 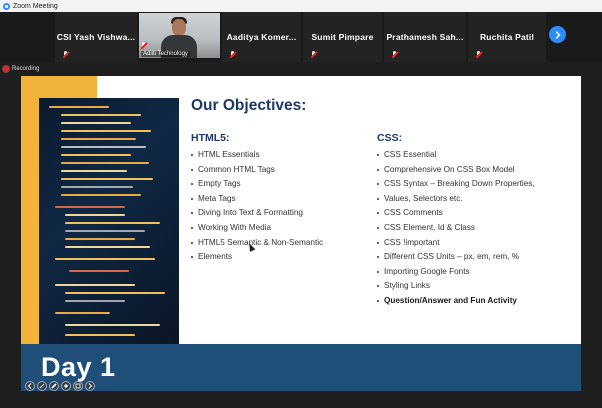 I want to click on slide-grid-button, so click(x=78, y=386).